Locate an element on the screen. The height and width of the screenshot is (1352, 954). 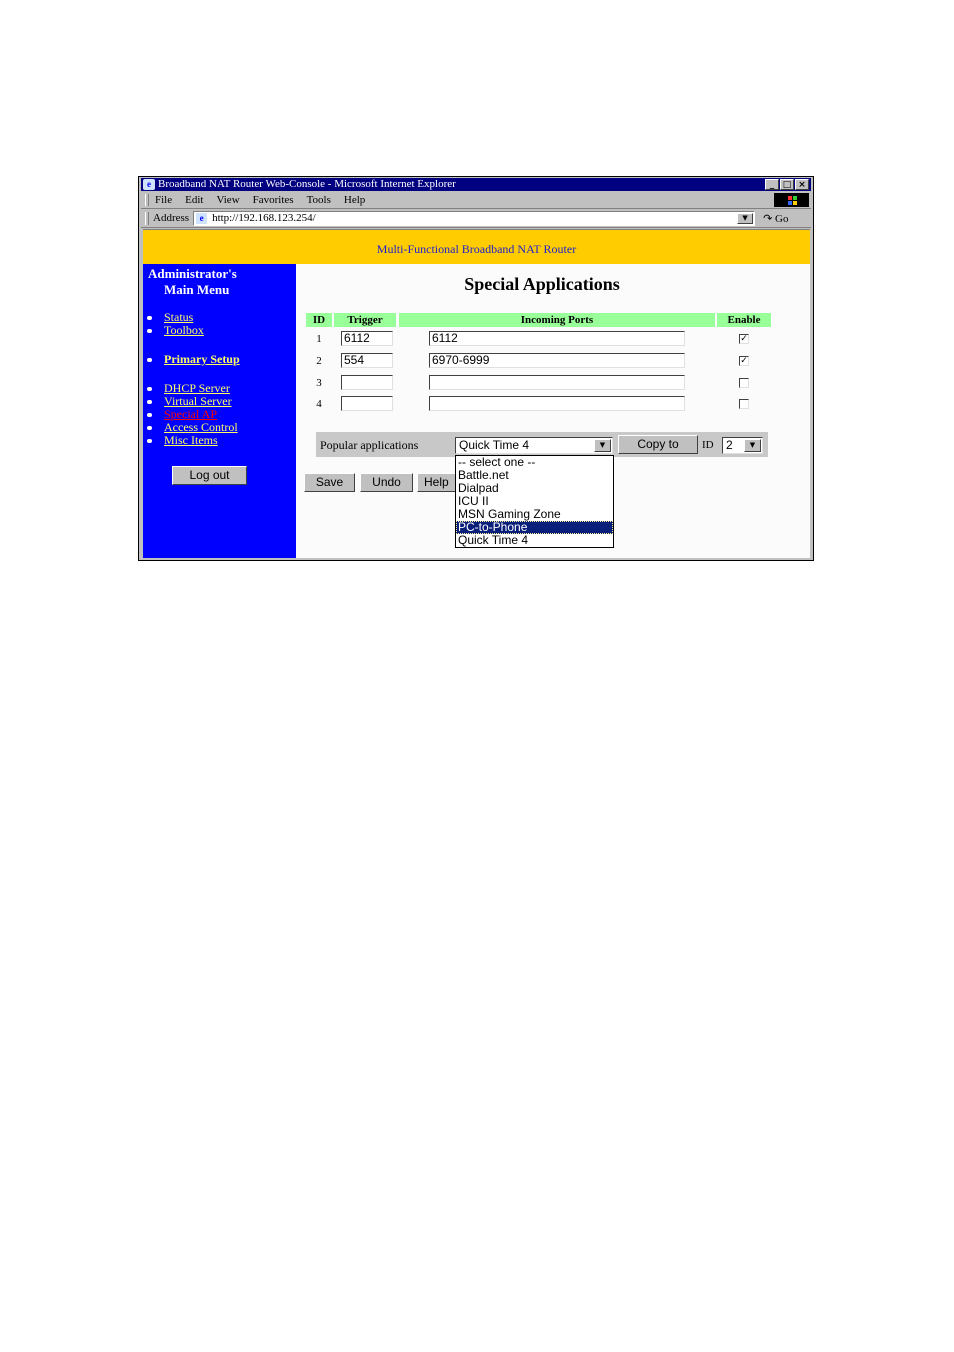
ie-icon: e is located at coordinates (149, 184).